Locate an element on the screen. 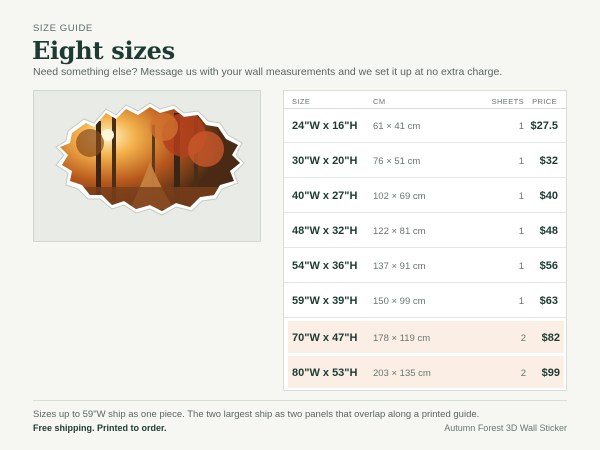 The height and width of the screenshot is (450, 600). cm-cell: 150 × 99 cm is located at coordinates (399, 301).